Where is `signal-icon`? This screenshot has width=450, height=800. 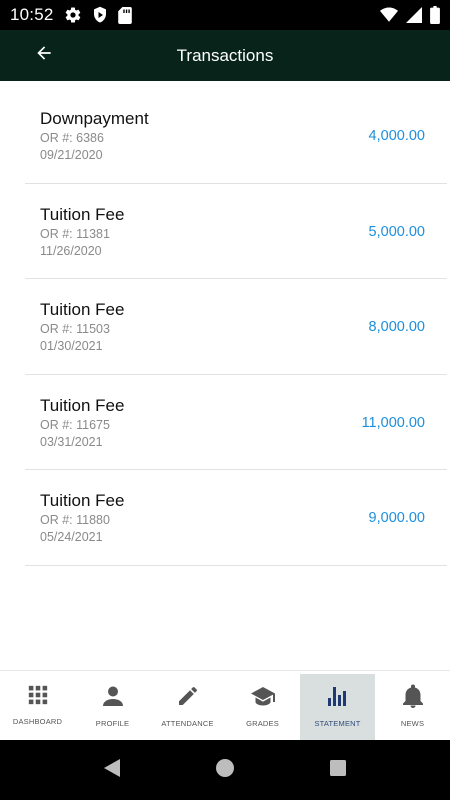
signal-icon is located at coordinates (414, 15).